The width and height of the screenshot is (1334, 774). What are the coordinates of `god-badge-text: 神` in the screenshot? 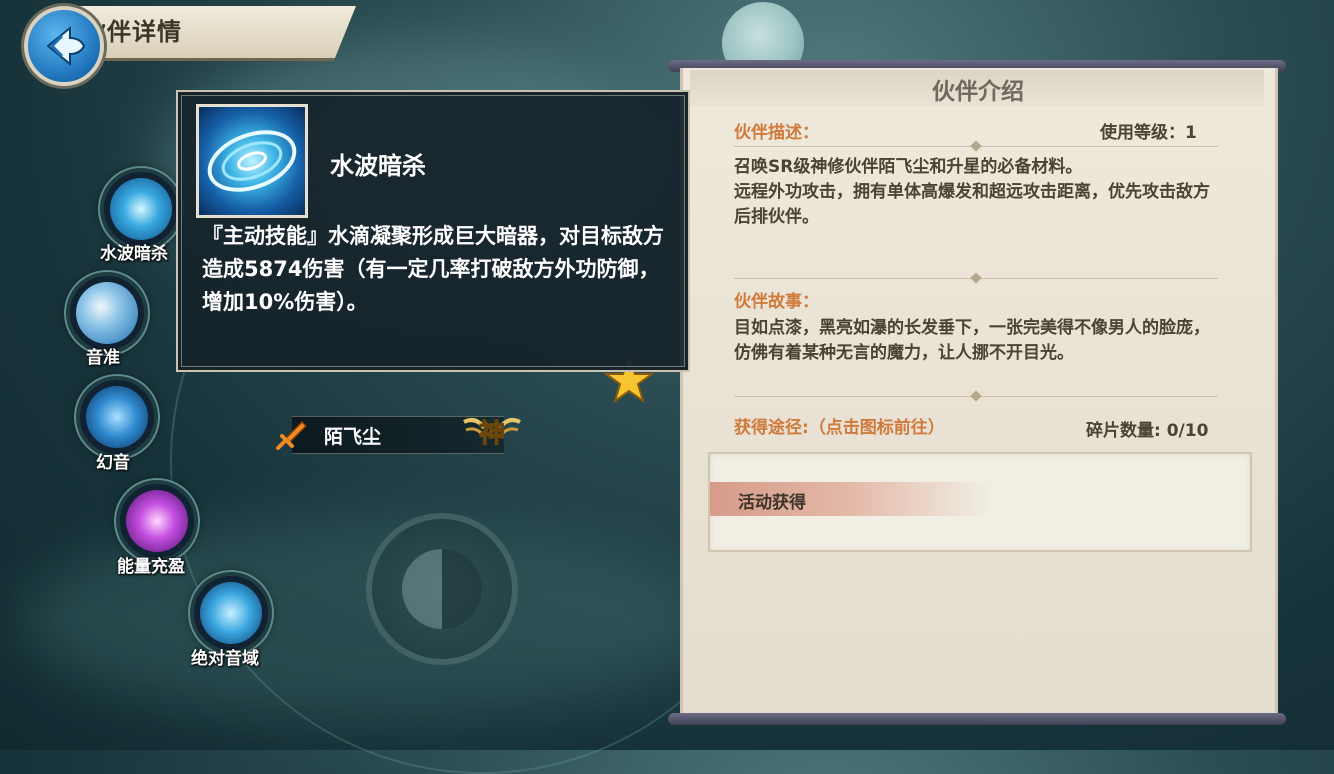 It's located at (492, 434).